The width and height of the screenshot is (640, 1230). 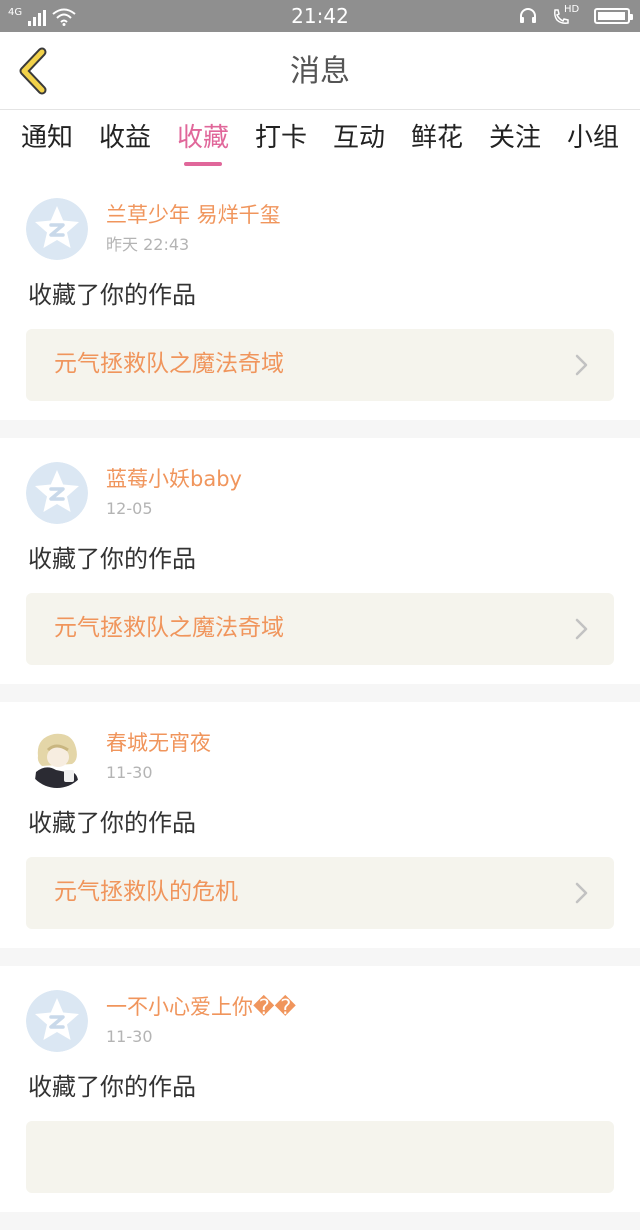 What do you see at coordinates (47, 142) in the screenshot?
I see `tab-notifications: 通知` at bounding box center [47, 142].